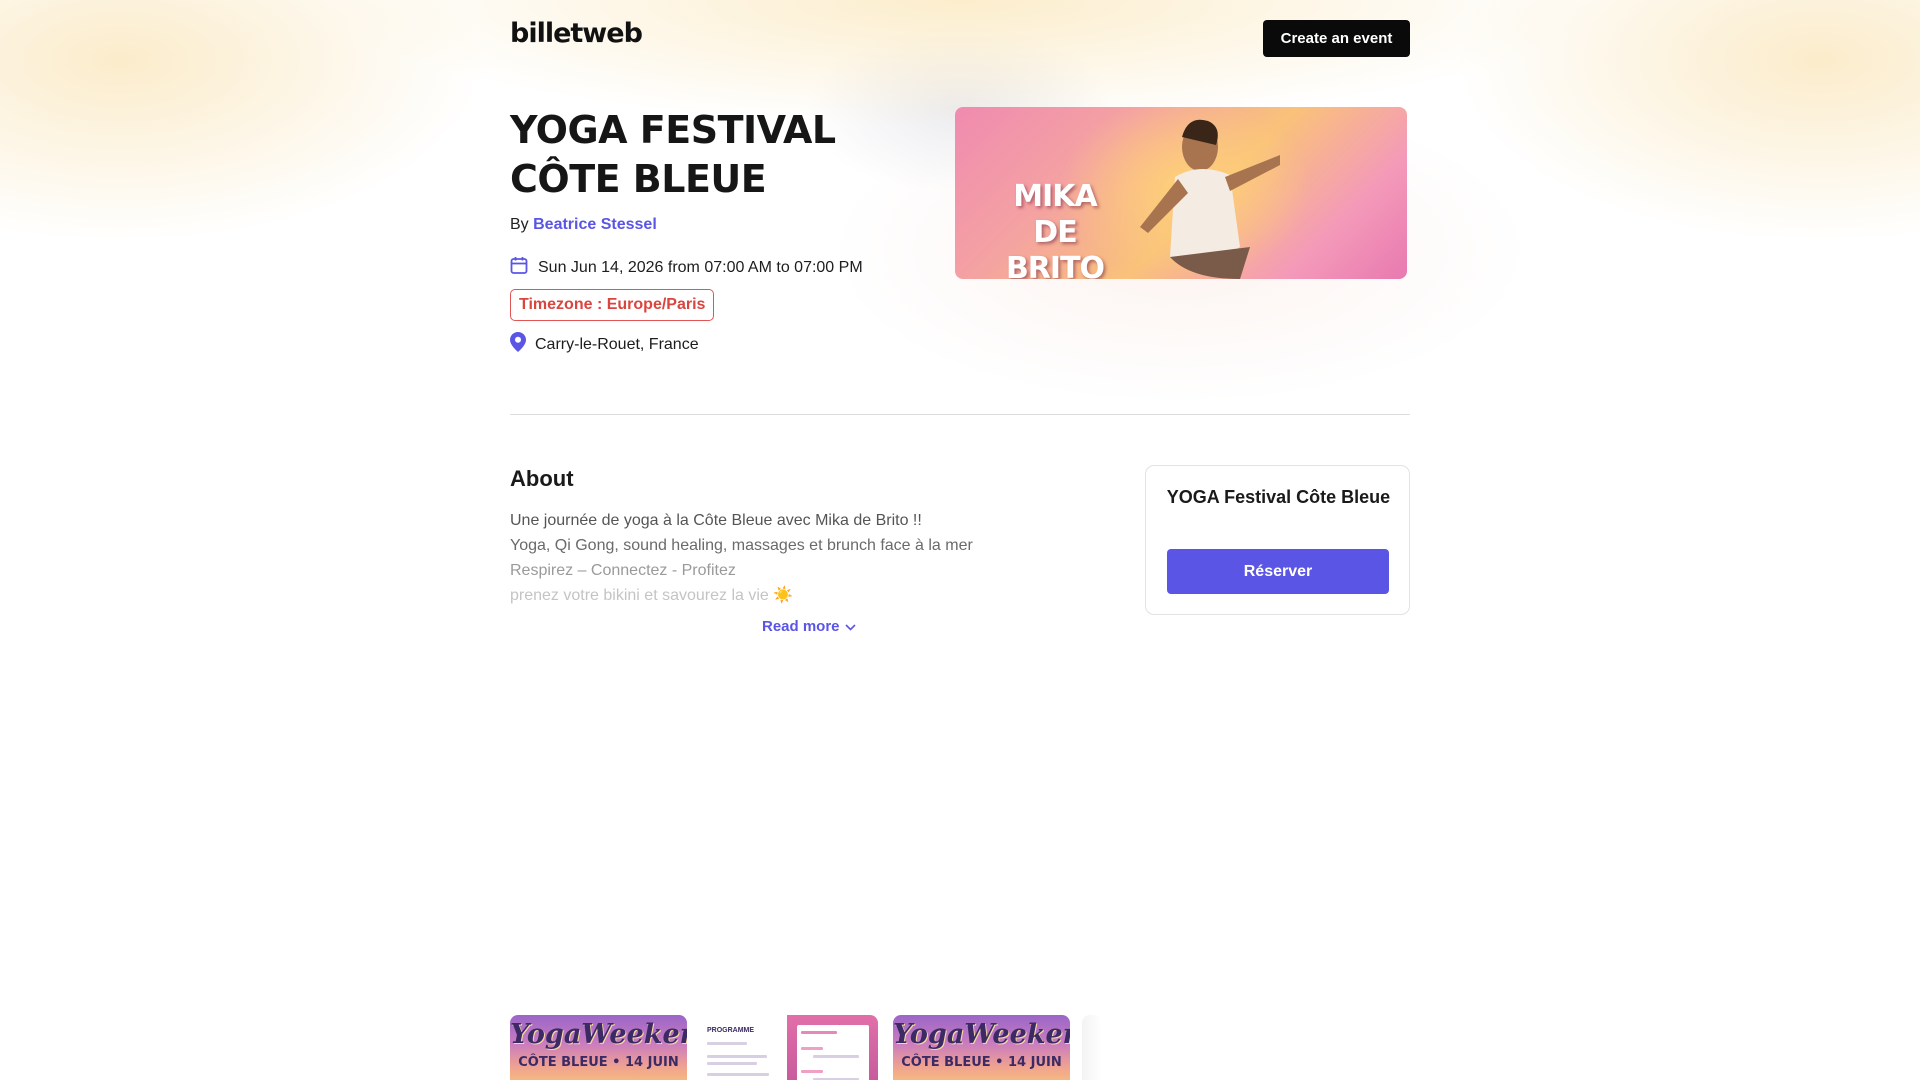 This screenshot has width=1920, height=1080. I want to click on programme-sheet, so click(833, 1052).